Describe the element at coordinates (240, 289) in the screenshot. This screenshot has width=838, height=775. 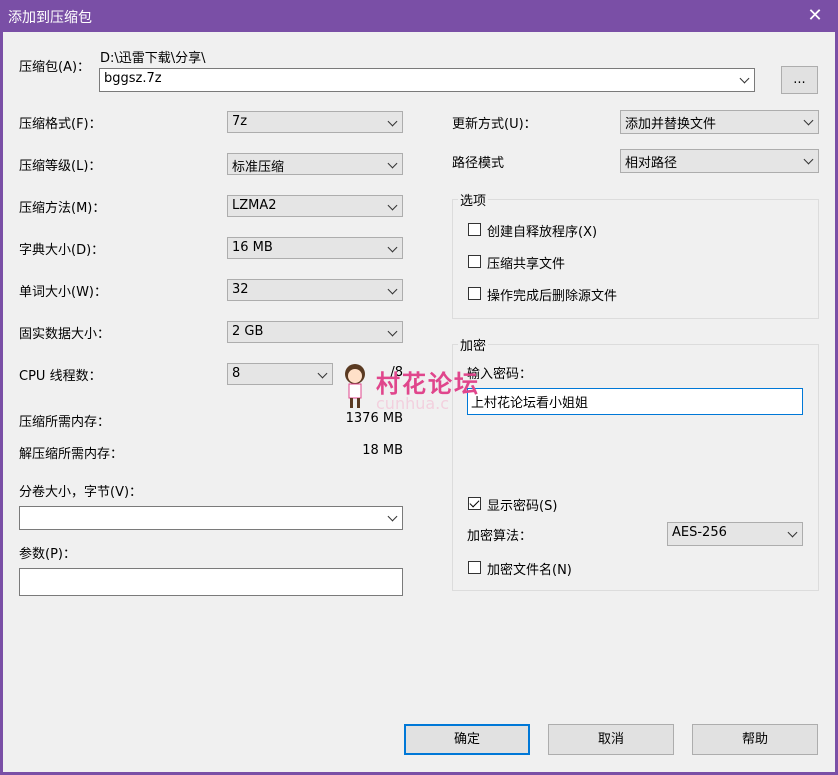
I see `word-value: 32` at that location.